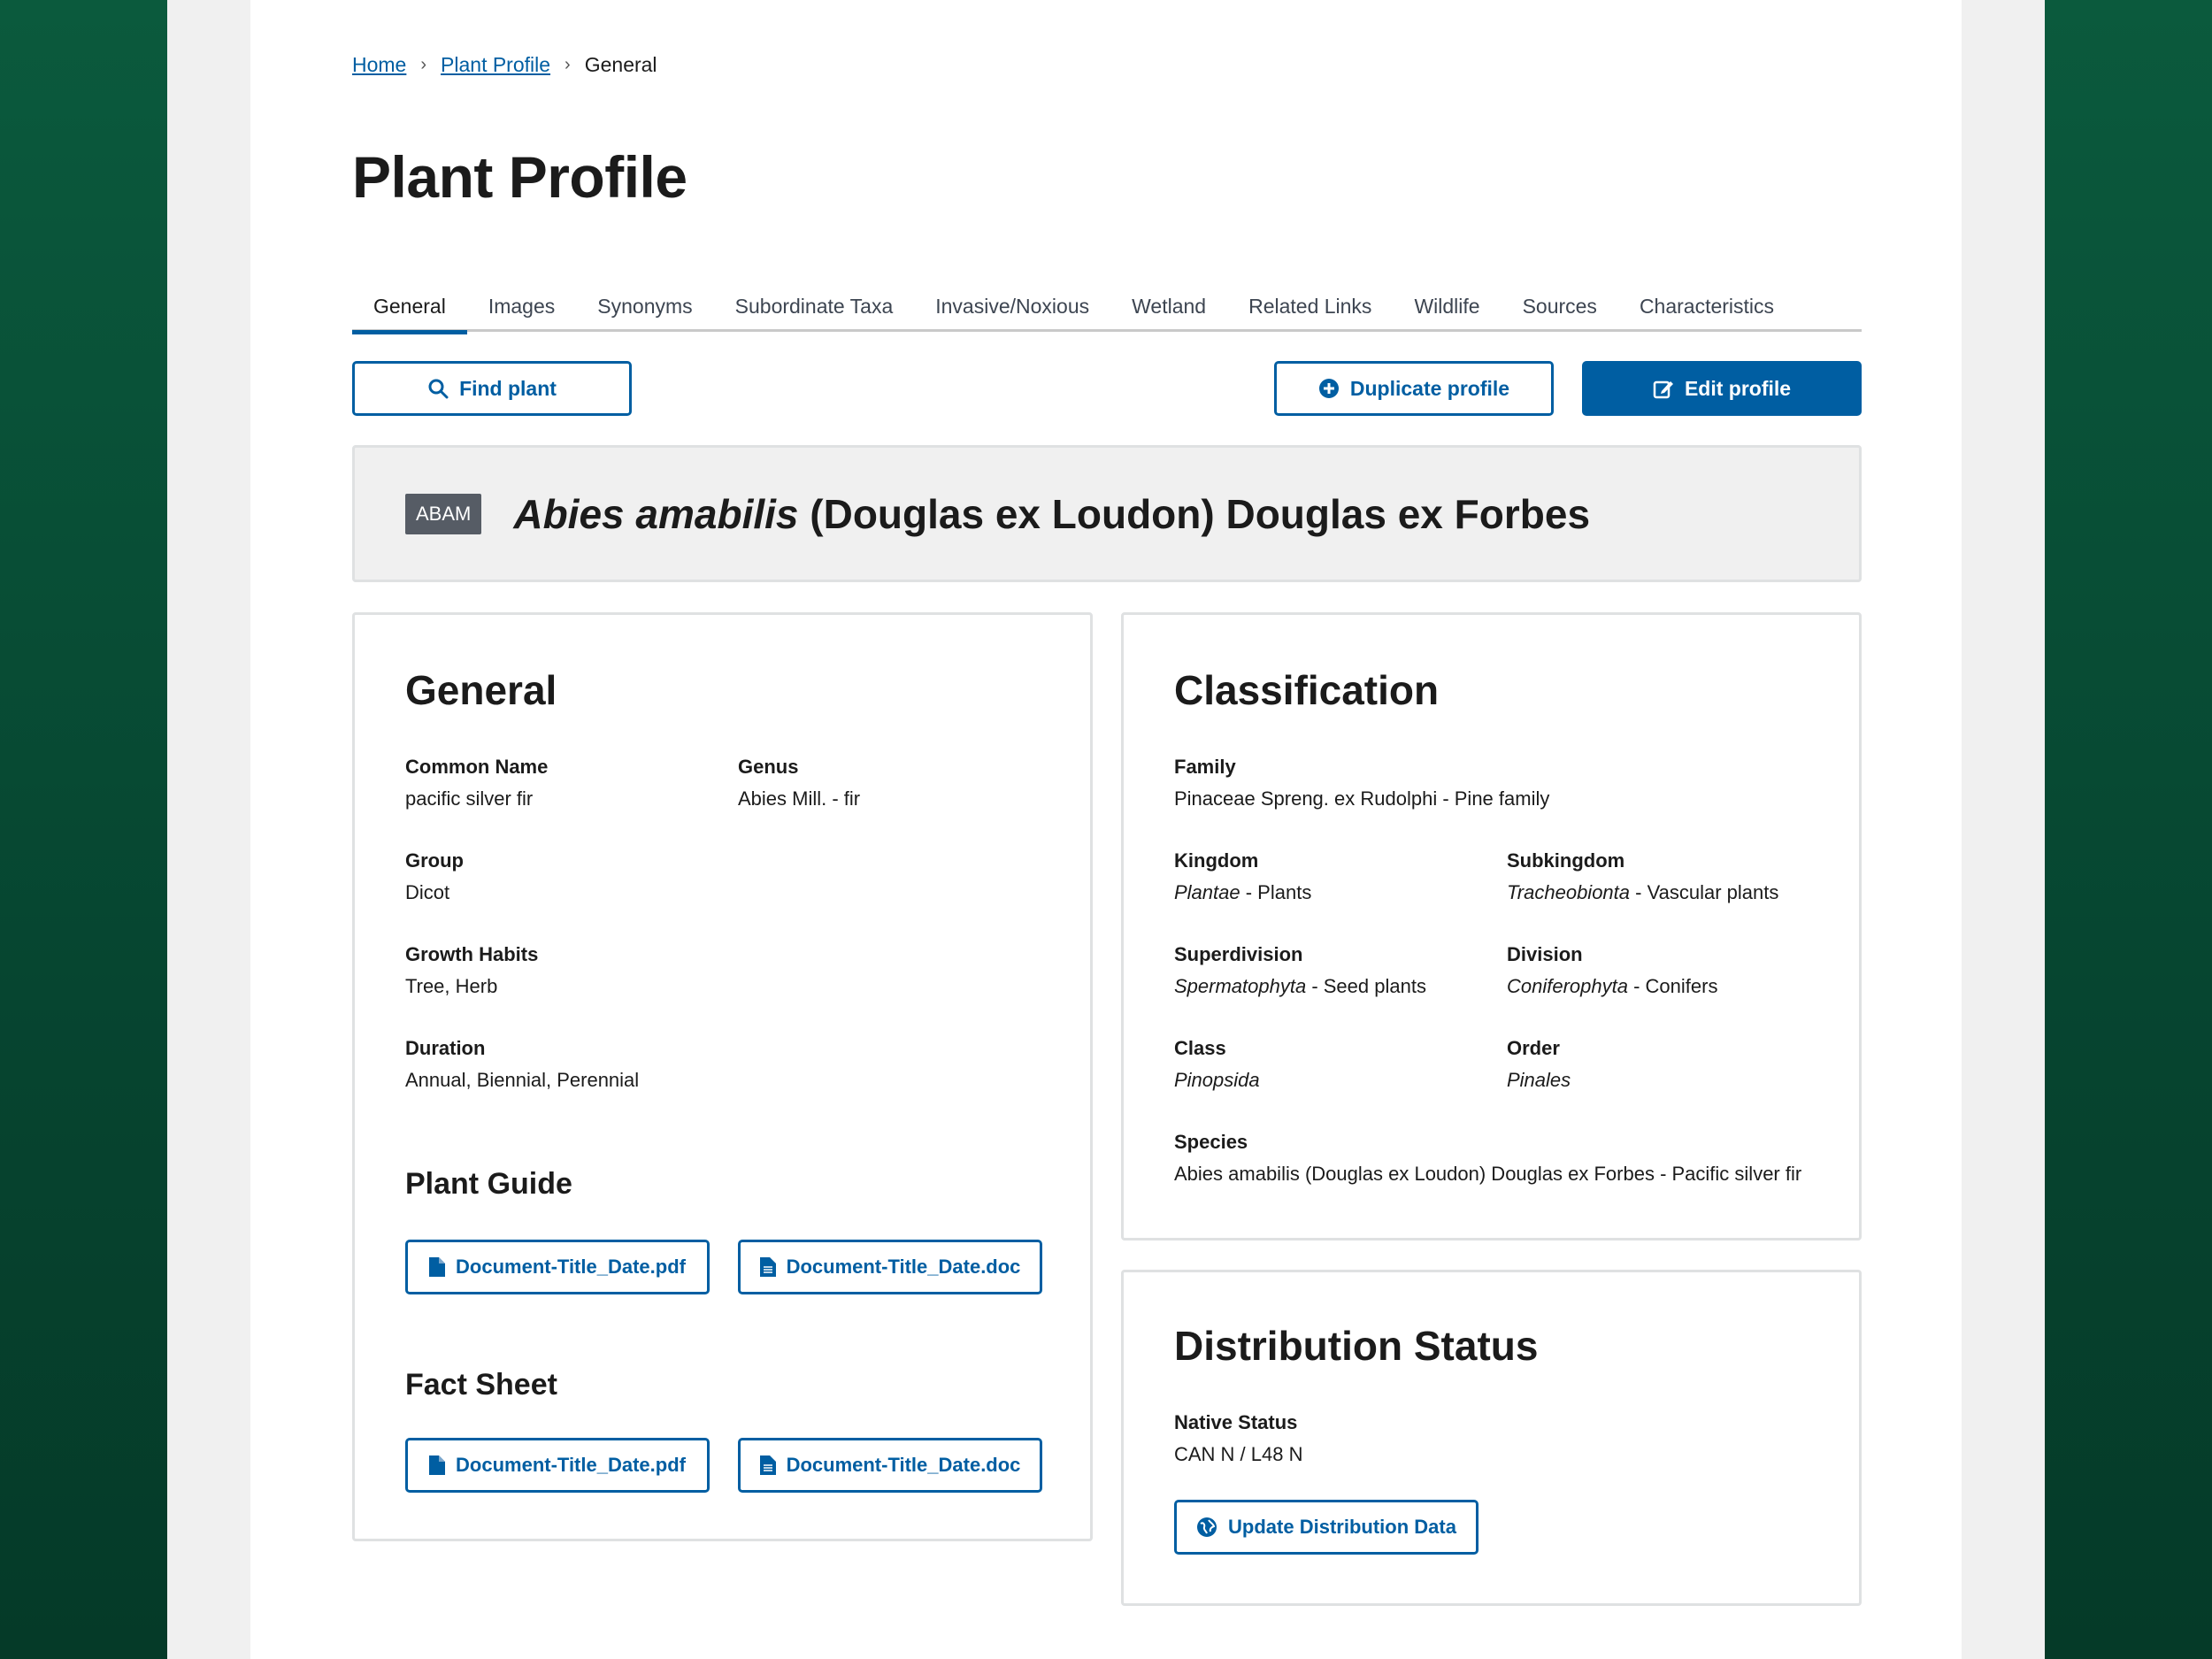  Describe the element at coordinates (1195, 513) in the screenshot. I see `scientific-name-author: (Douglas ex Loudon) Douglas ex Forbes` at that location.